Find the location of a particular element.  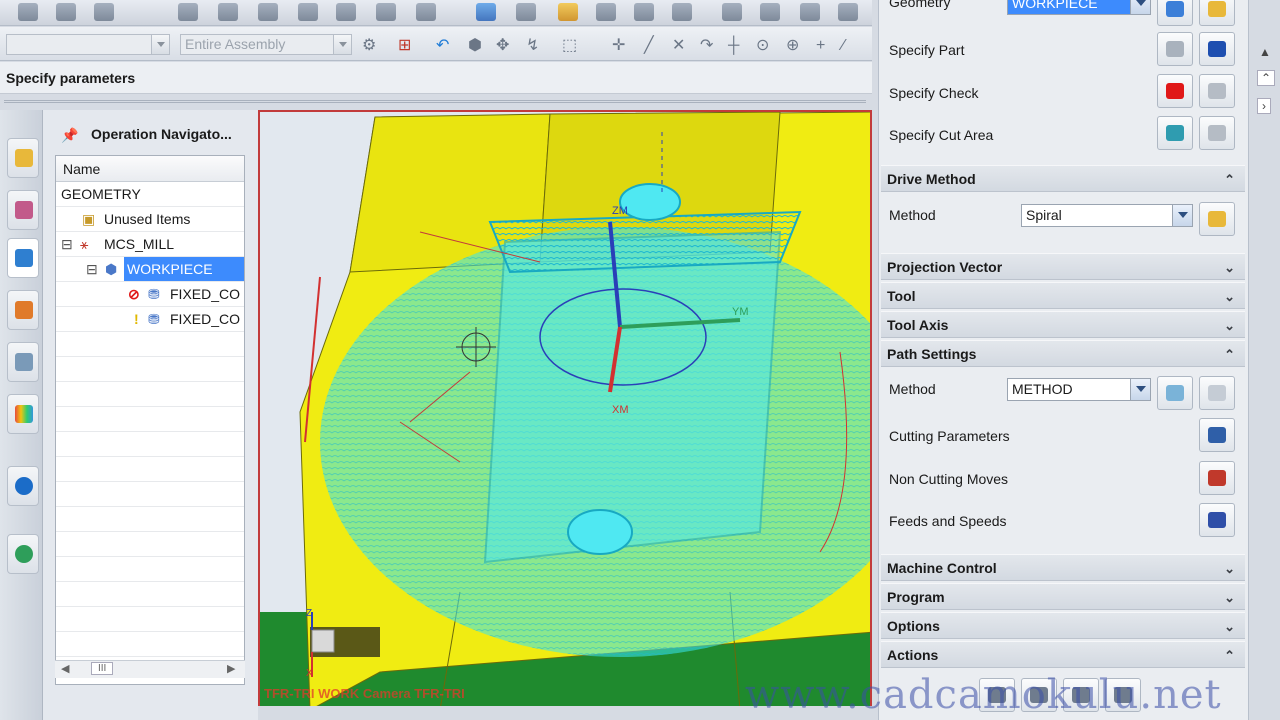

machining-features-tab is located at coordinates (23, 362).